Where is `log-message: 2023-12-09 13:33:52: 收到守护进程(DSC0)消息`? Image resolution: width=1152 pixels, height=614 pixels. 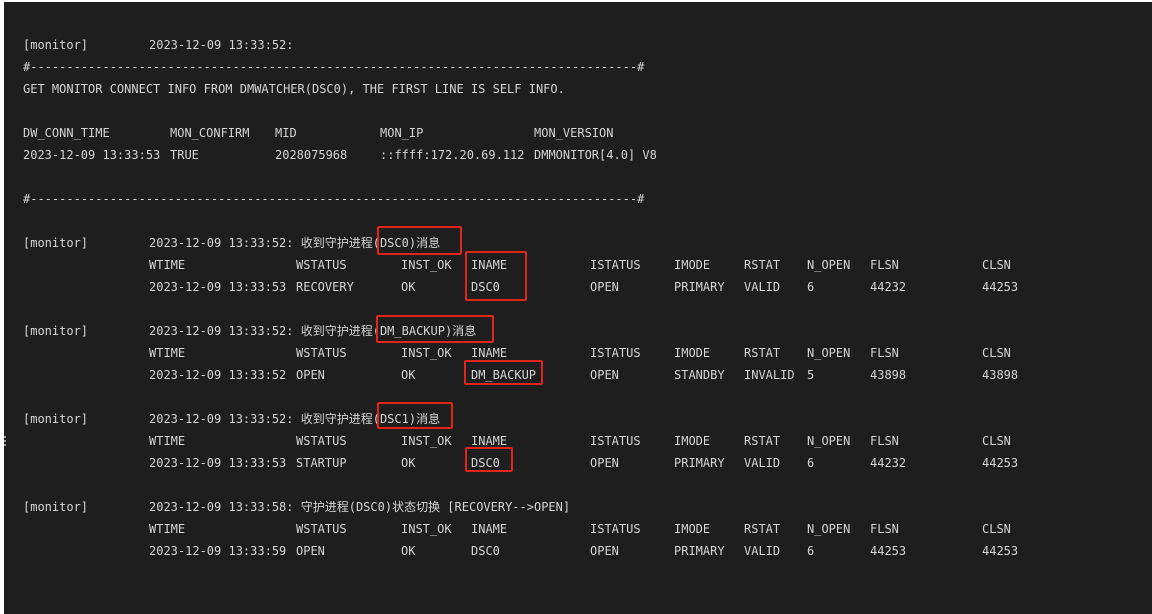 log-message: 2023-12-09 13:33:52: 收到守护进程(DSC0)消息 is located at coordinates (295, 243).